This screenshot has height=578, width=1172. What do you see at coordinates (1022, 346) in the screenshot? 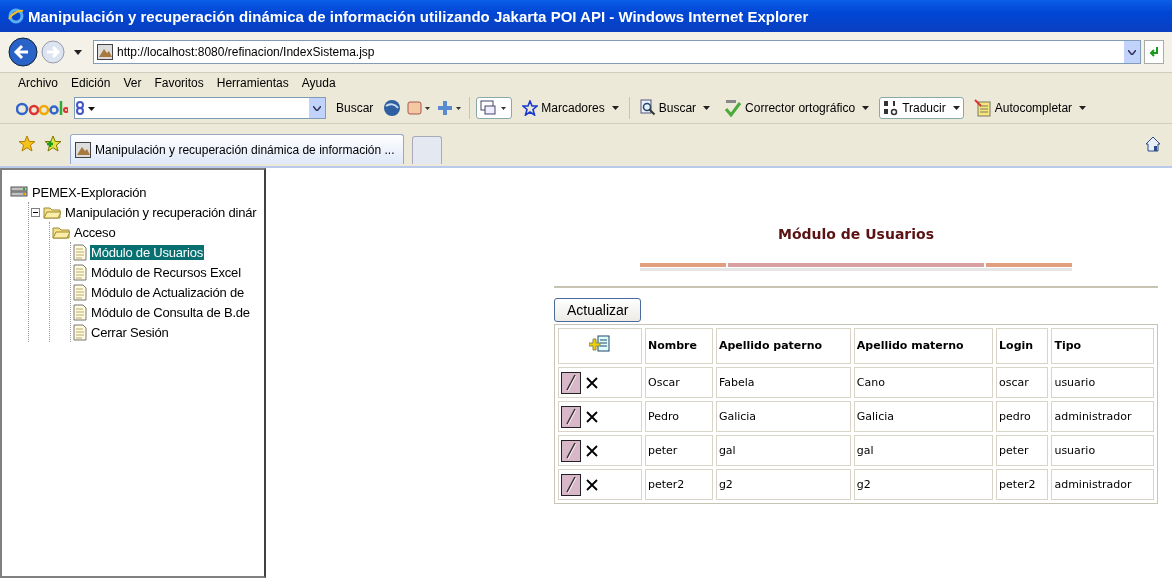
I see `column-header: Login` at bounding box center [1022, 346].